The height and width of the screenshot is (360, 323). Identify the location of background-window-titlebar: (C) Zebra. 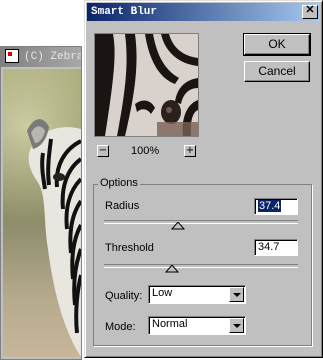
(41, 57).